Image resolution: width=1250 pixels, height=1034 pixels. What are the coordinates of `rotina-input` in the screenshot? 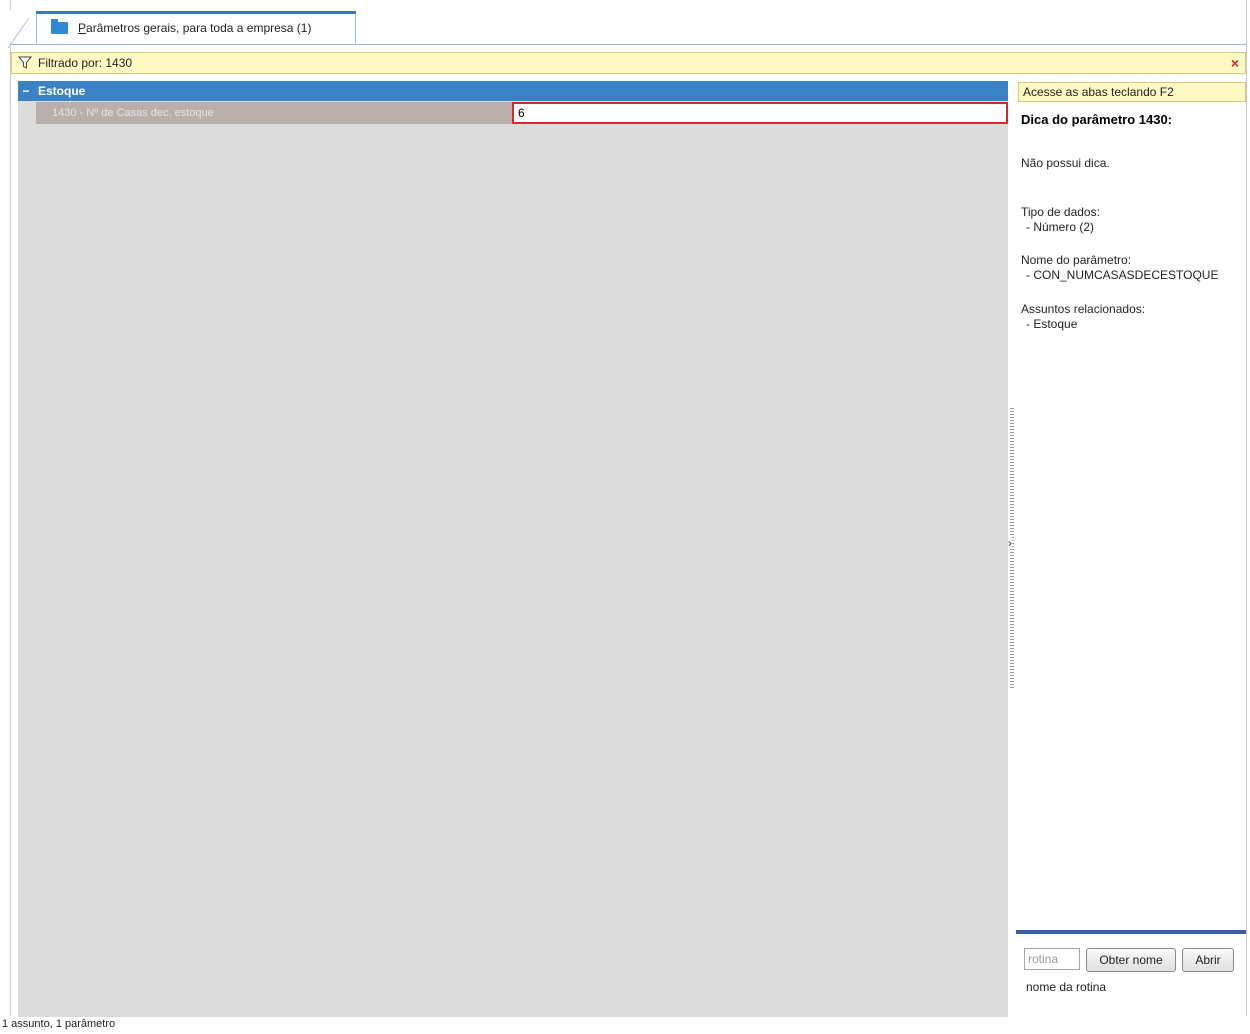 It's located at (1052, 959).